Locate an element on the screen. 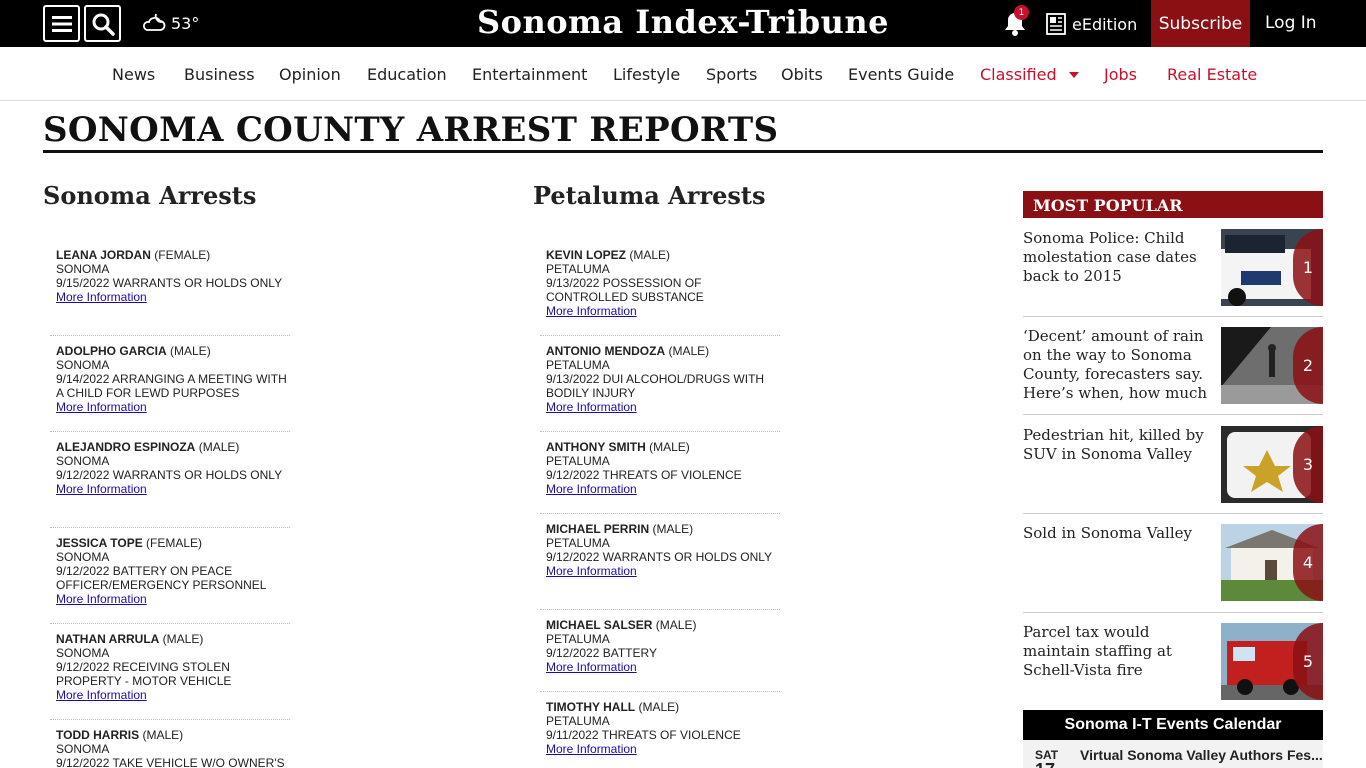  nav-item-classified: Classified is located at coordinates (1018, 74).